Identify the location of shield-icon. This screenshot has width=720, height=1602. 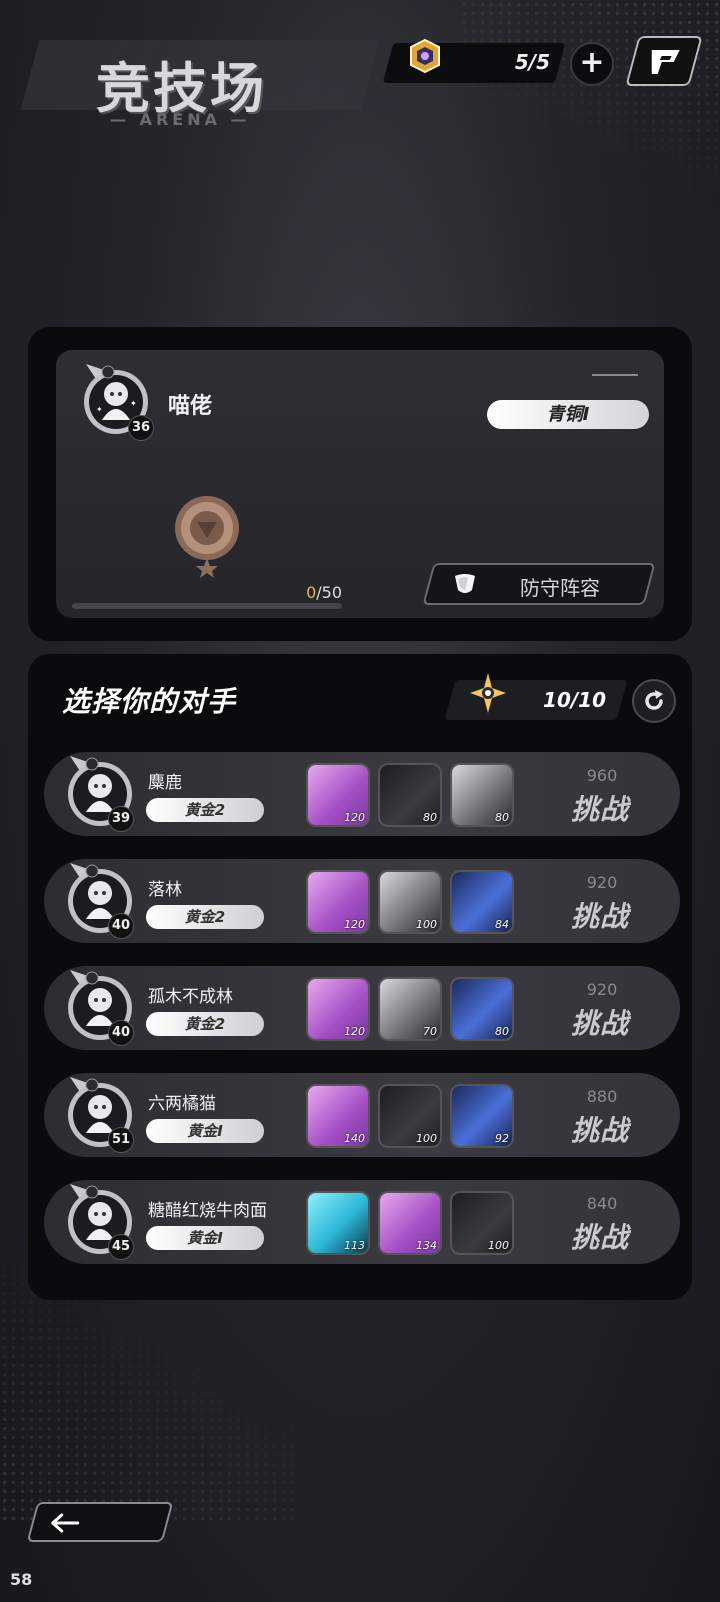
(465, 583).